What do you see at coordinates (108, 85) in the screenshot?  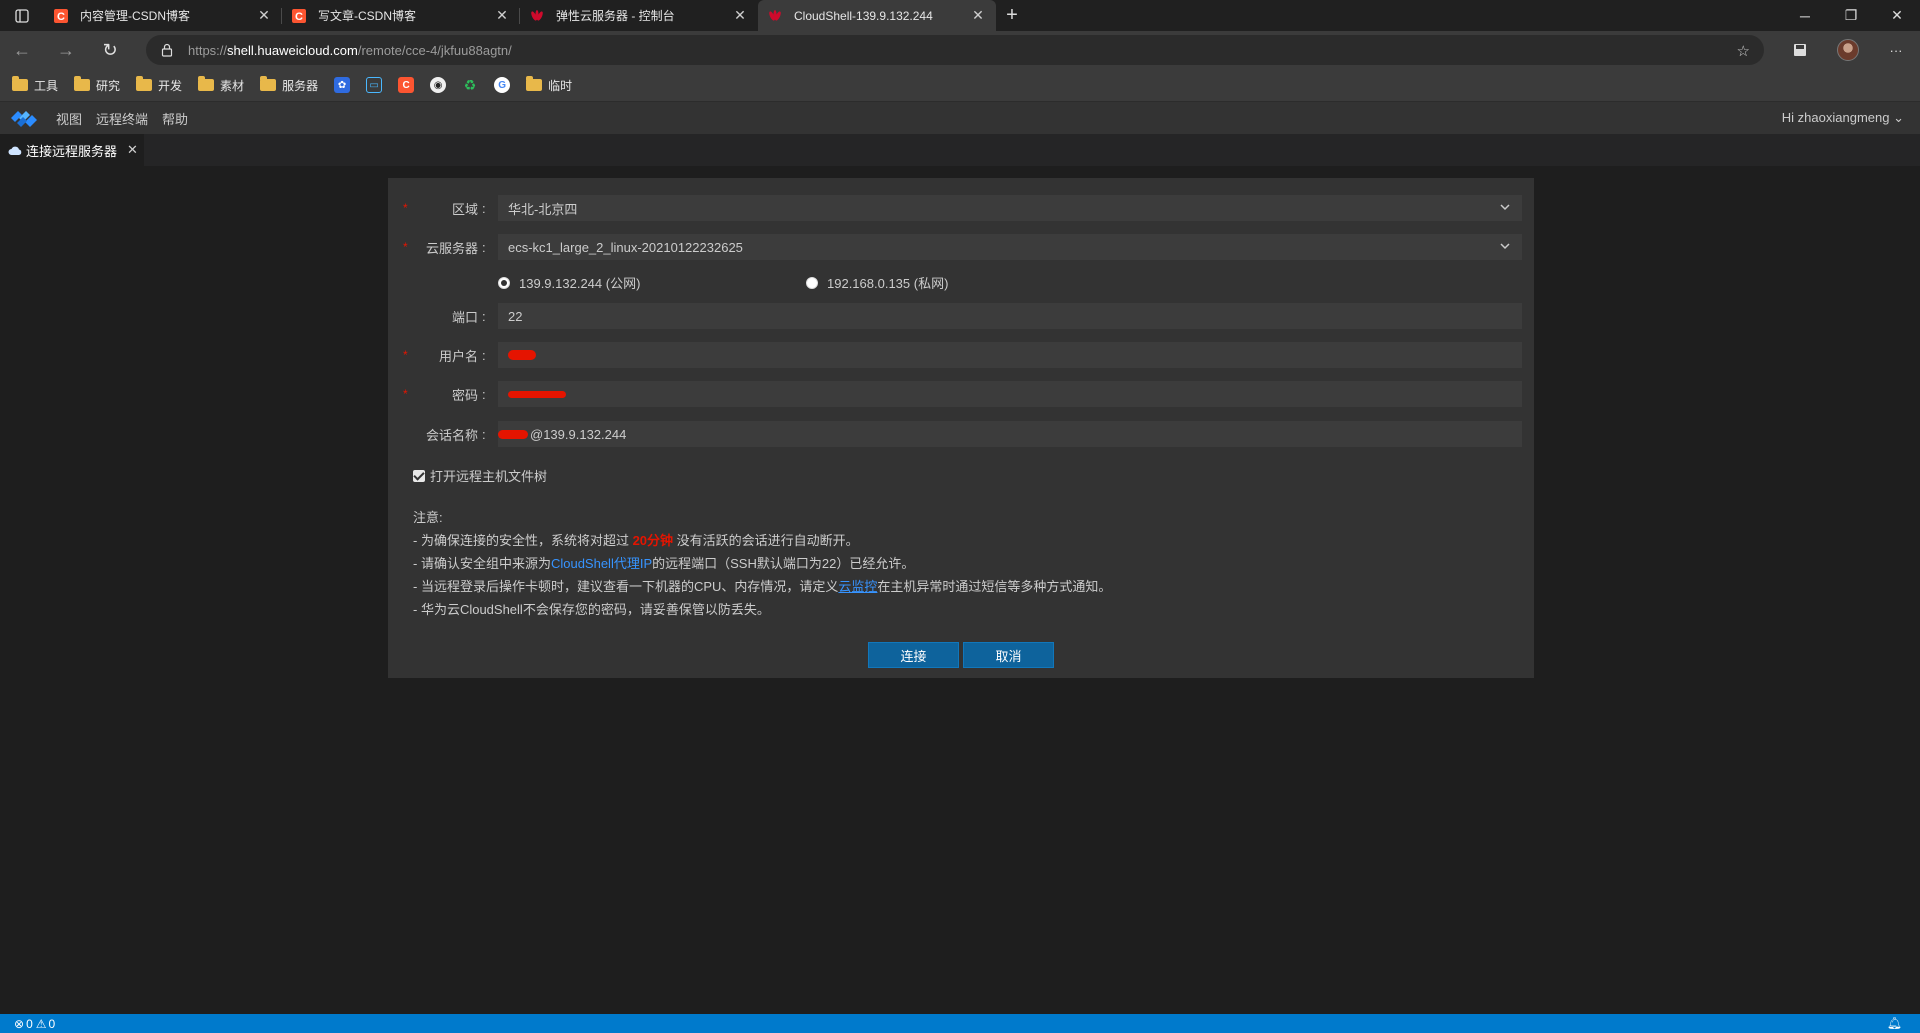 I see `bookmark-label: 研究` at bounding box center [108, 85].